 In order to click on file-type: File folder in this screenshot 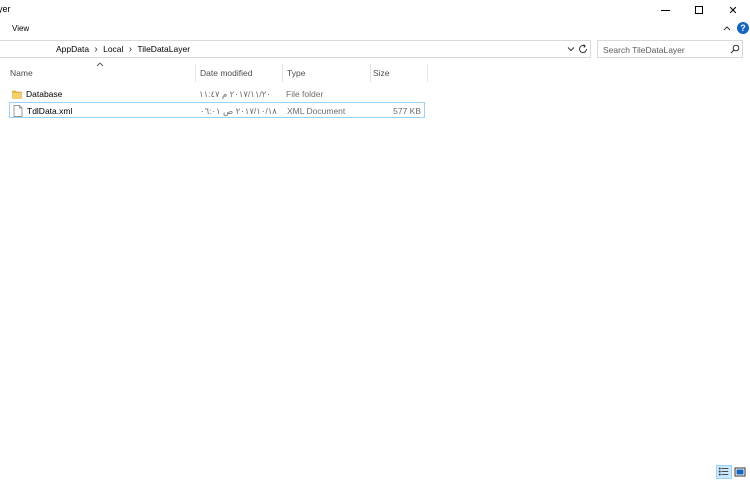, I will do `click(305, 94)`.